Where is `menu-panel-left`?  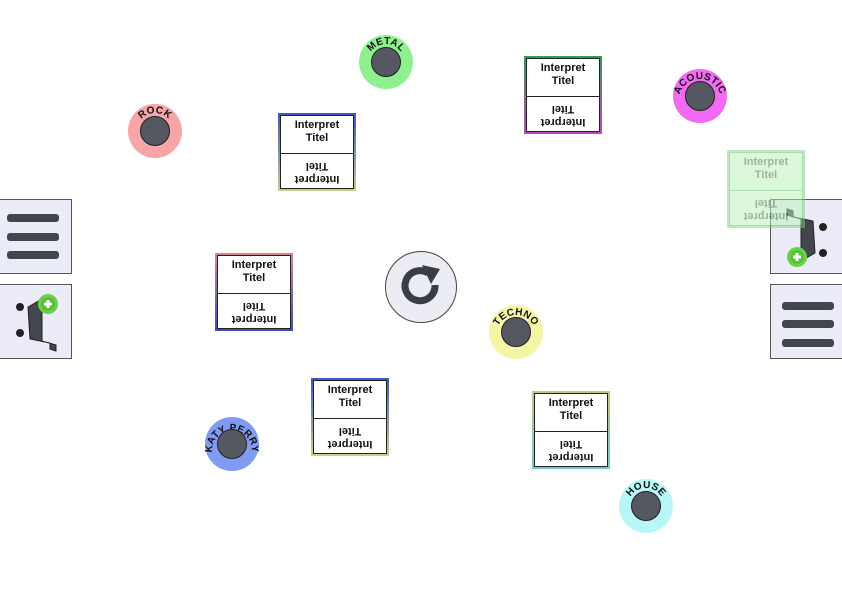
menu-panel-left is located at coordinates (36, 236).